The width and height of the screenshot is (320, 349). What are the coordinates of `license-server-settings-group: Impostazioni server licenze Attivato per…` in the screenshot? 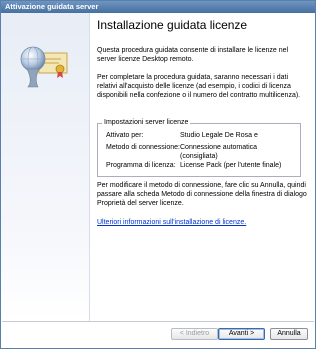 It's located at (199, 148).